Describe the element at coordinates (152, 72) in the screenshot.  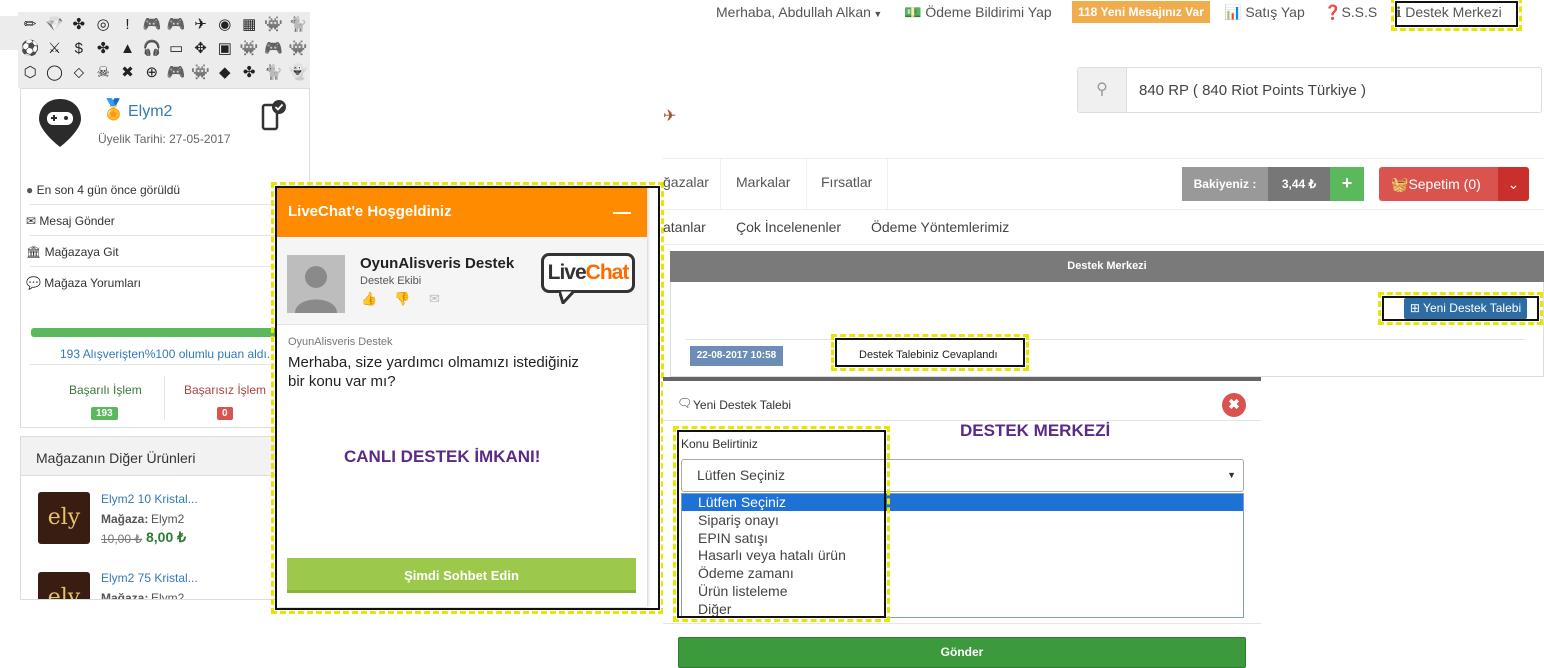
I see `category-icon: ⊕` at that location.